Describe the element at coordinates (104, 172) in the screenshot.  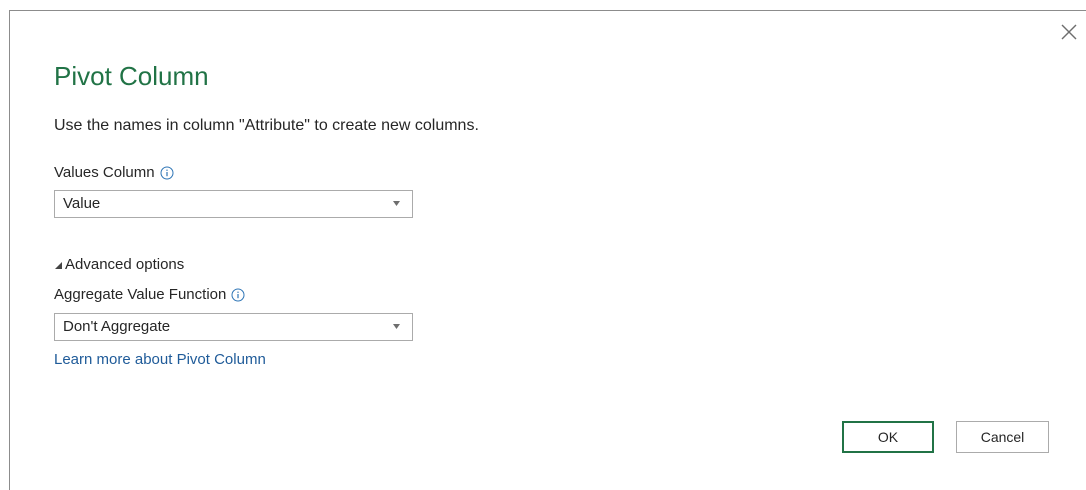
I see `values-column-label: Values Column` at that location.